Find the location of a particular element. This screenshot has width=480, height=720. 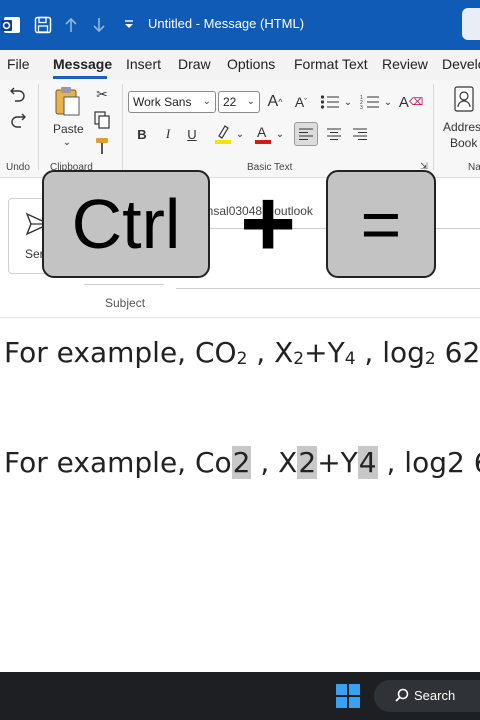

text-run: 625 is located at coordinates (462, 352).